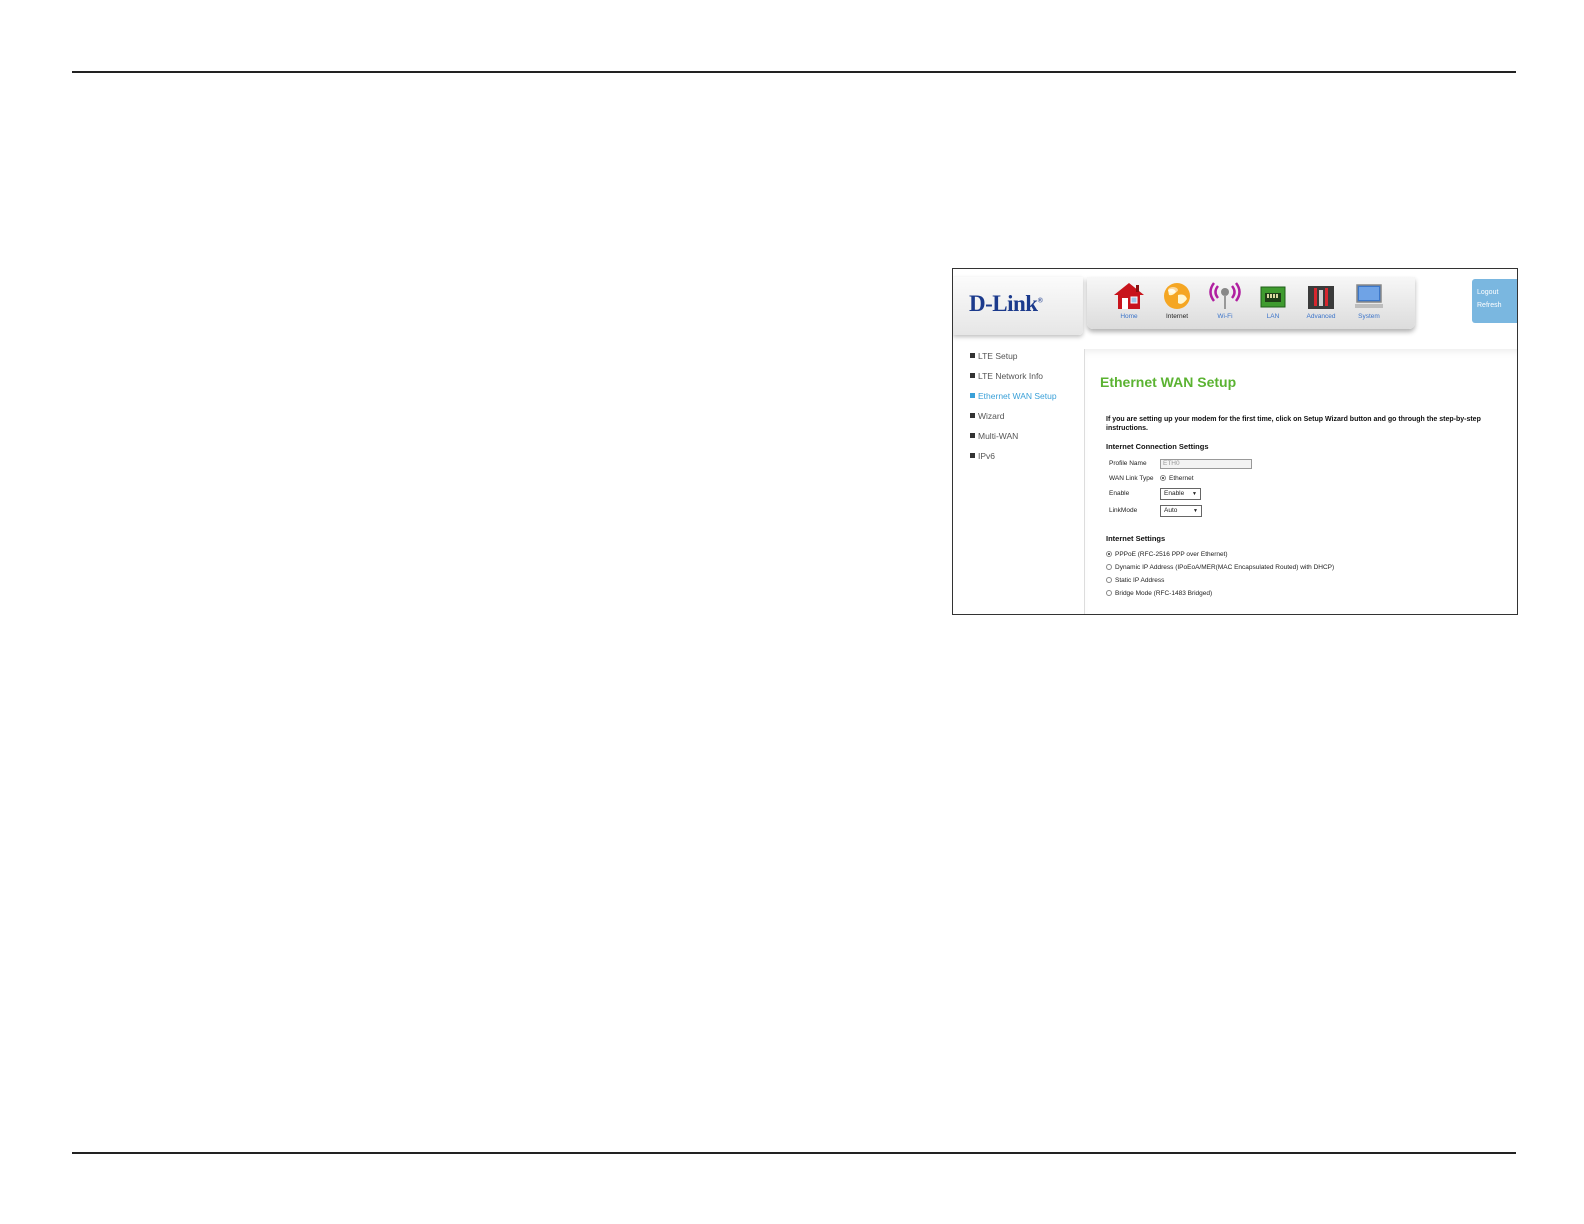 Image resolution: width=1584 pixels, height=1224 pixels. I want to click on wan-link-type-label: WAN Link Type, so click(1131, 478).